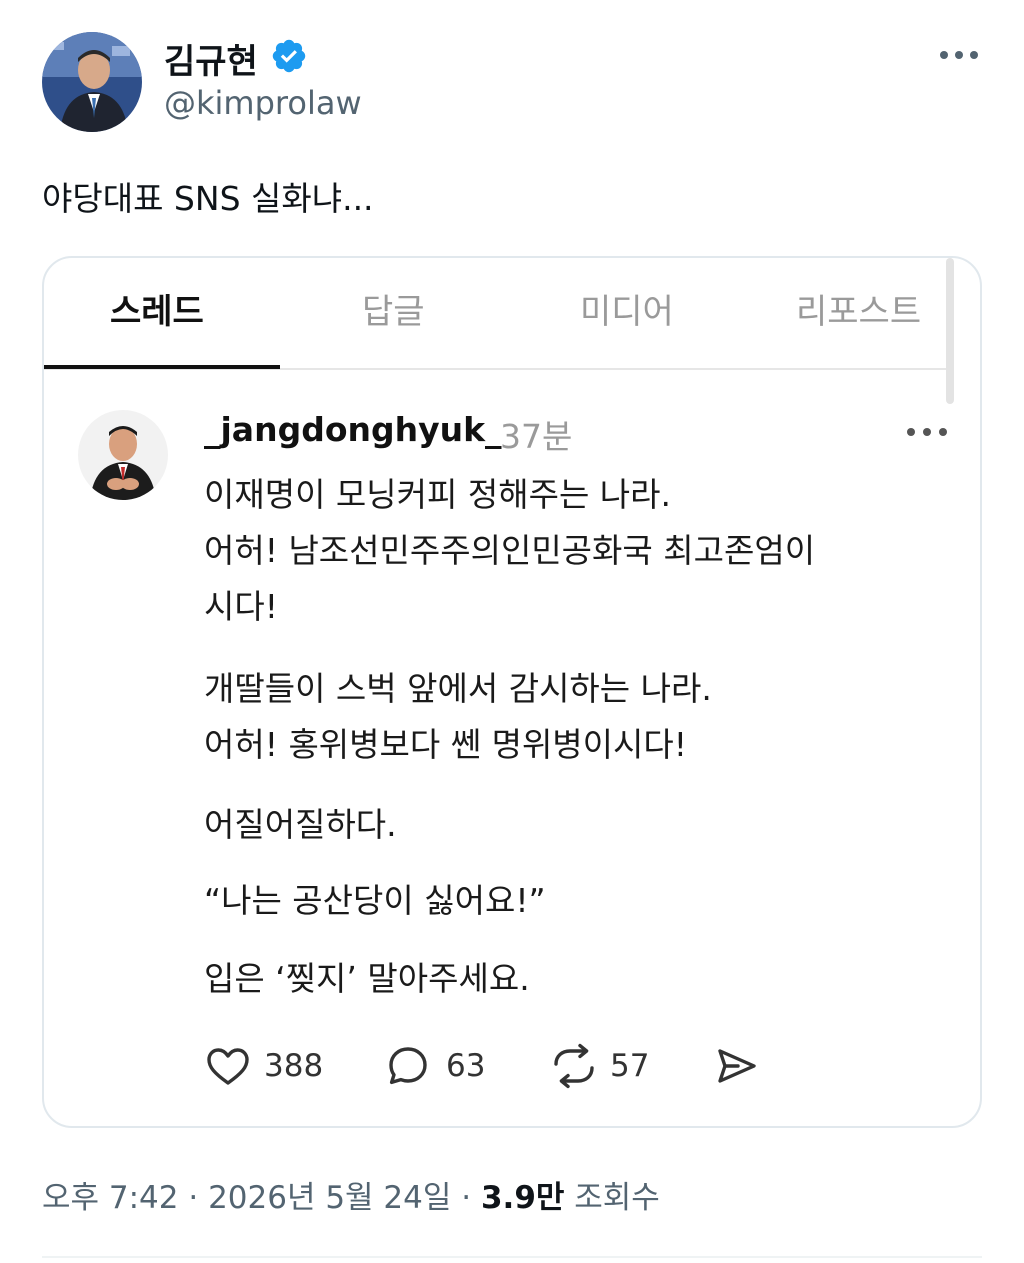 The height and width of the screenshot is (1263, 1024). What do you see at coordinates (353, 429) in the screenshot?
I see `embedded-username: _jangdonghyuk_` at bounding box center [353, 429].